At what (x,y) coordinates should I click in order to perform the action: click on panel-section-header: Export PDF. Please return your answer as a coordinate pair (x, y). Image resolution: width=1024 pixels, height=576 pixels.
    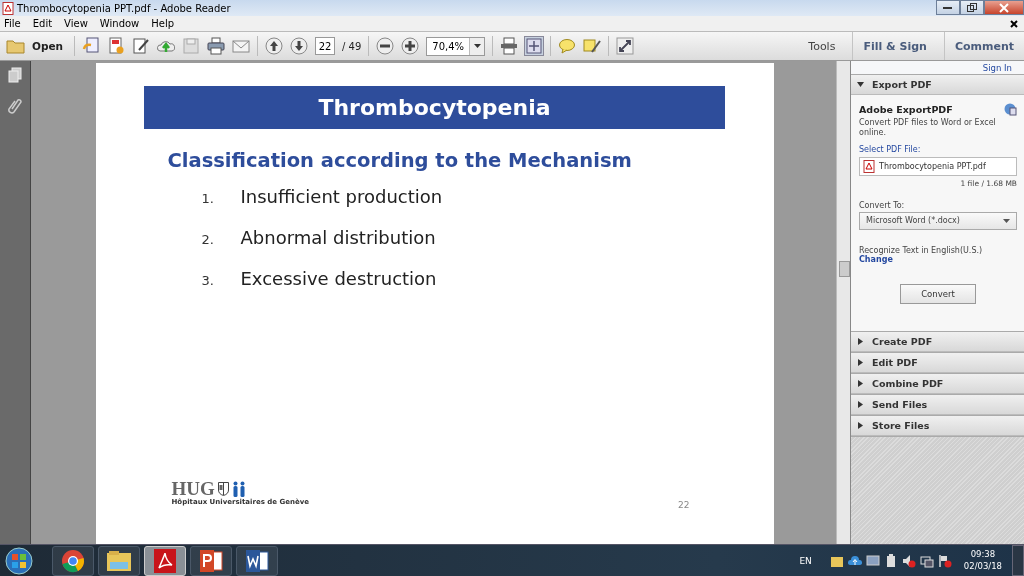
    Looking at the image, I should click on (937, 84).